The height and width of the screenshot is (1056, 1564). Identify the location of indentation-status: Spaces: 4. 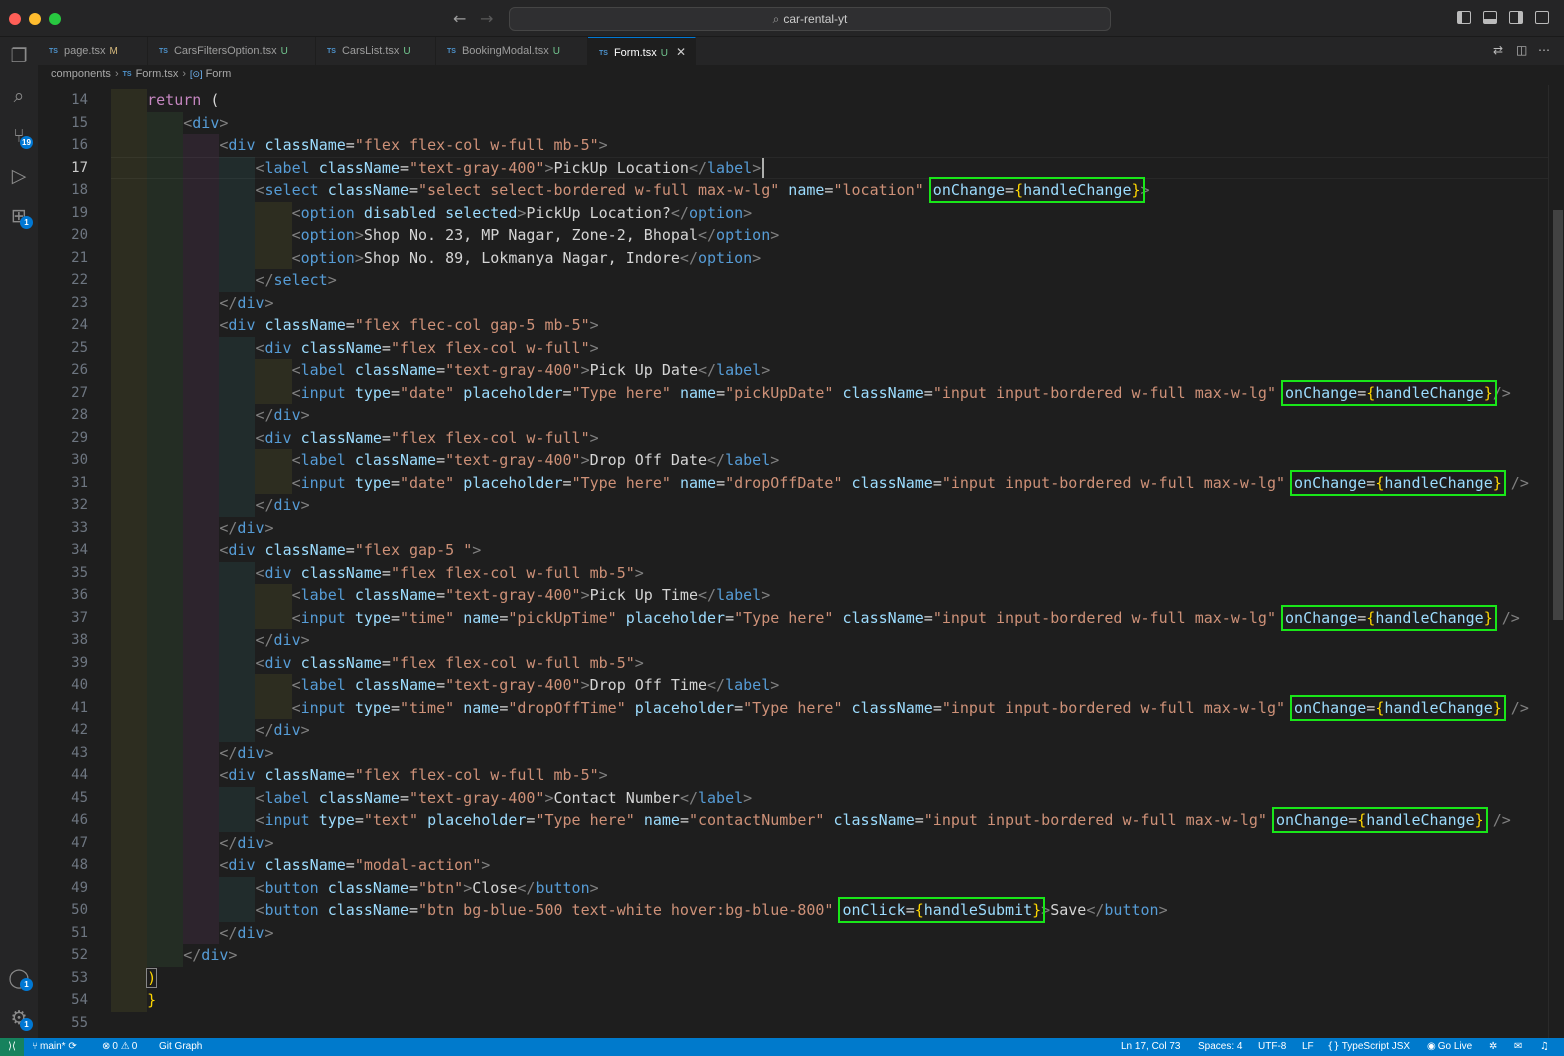
(1220, 1047).